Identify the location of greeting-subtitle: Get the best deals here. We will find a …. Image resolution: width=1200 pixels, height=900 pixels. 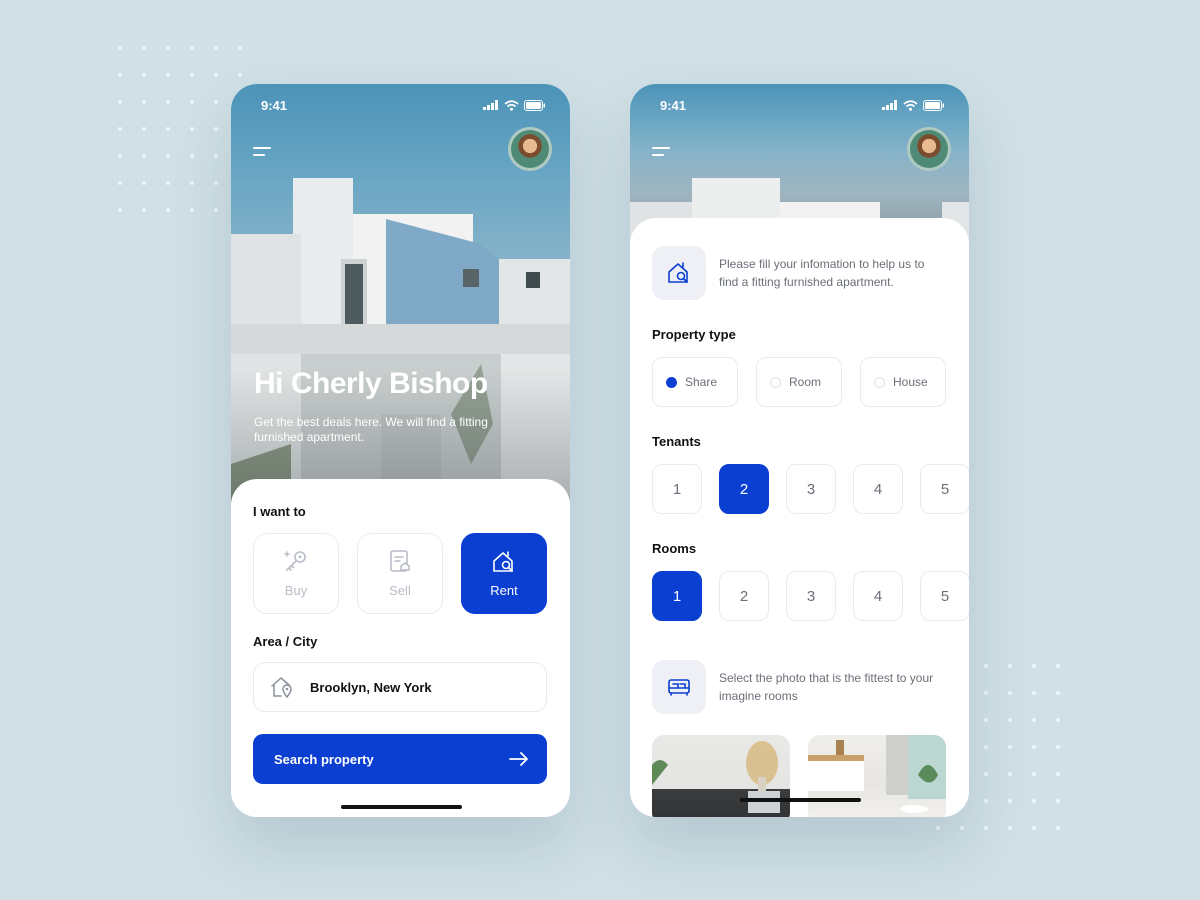
(371, 429).